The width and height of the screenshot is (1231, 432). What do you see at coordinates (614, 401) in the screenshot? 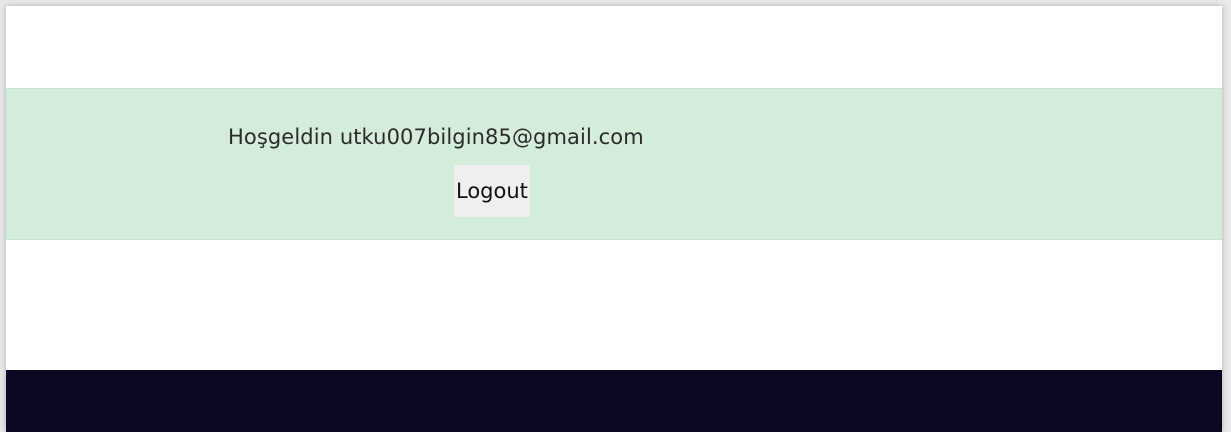
I see `footer-bar` at bounding box center [614, 401].